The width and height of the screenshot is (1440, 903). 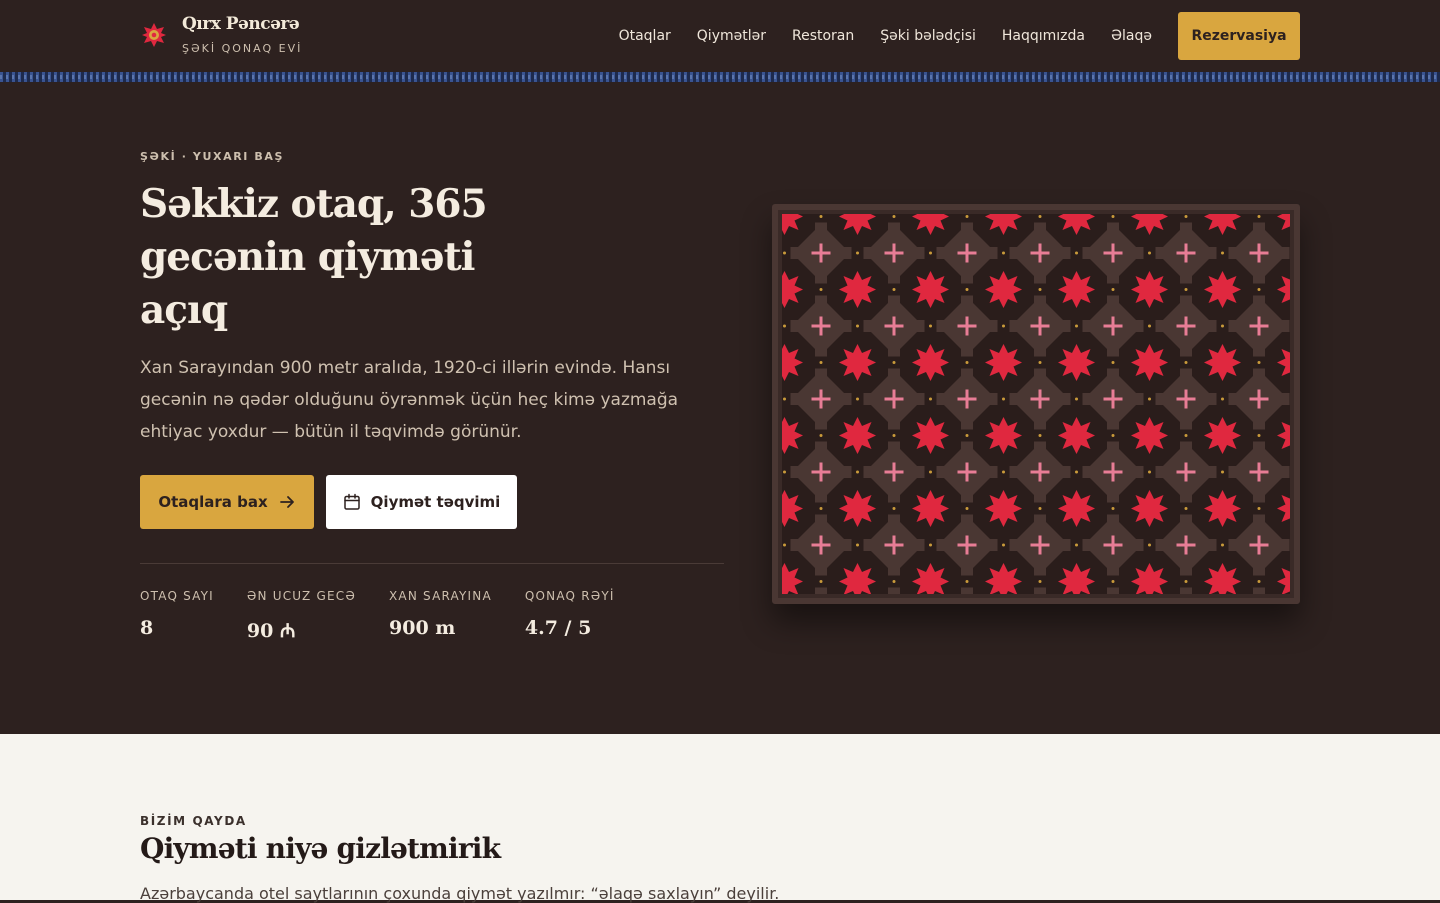 I want to click on price-calendar-button: Qiymət təqvimi, so click(x=421, y=502).